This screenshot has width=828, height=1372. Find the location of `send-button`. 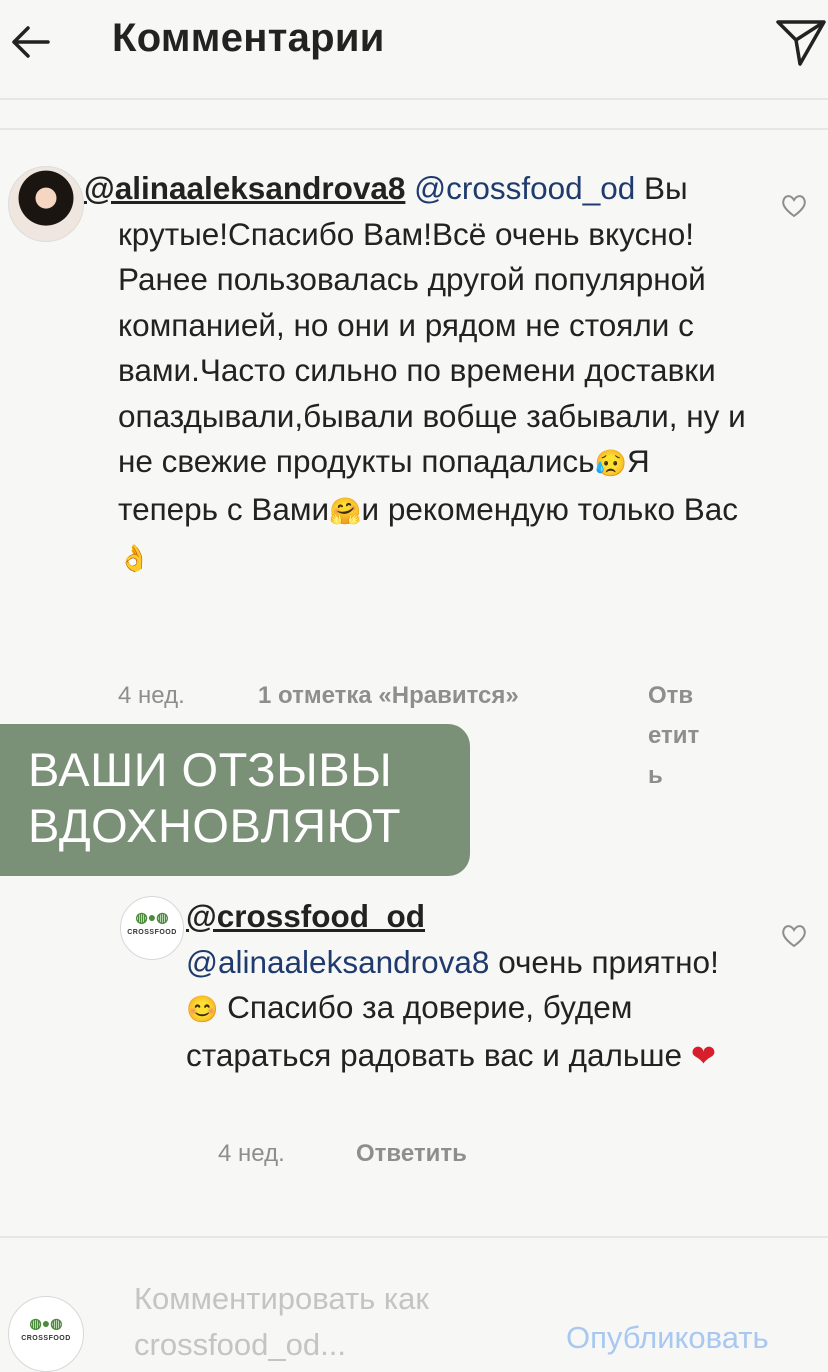

send-button is located at coordinates (800, 40).